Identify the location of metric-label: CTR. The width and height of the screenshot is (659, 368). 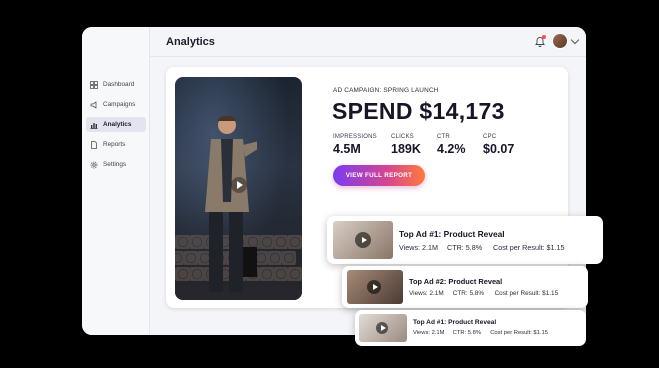
(443, 137).